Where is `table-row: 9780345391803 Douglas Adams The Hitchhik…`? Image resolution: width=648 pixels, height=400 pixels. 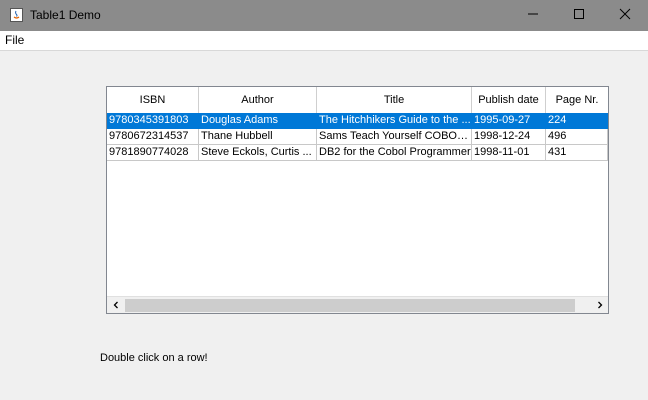 table-row: 9780345391803 Douglas Adams The Hitchhik… is located at coordinates (357, 121).